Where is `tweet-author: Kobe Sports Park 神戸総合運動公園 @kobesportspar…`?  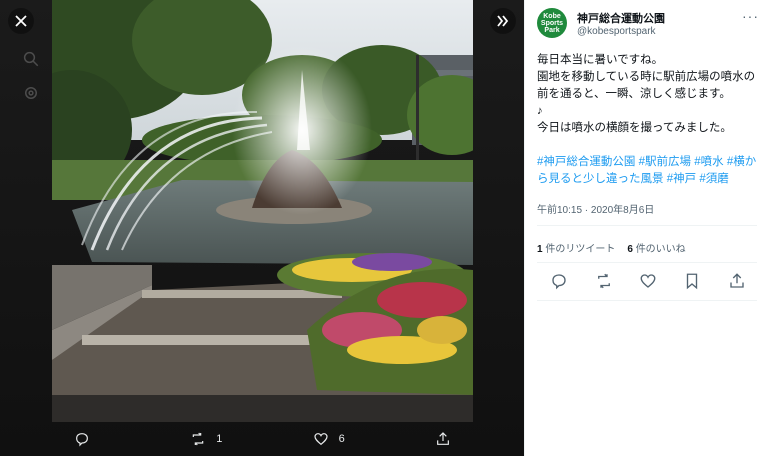
tweet-author: Kobe Sports Park 神戸総合運動公園 @kobesportspar… is located at coordinates (649, 26).